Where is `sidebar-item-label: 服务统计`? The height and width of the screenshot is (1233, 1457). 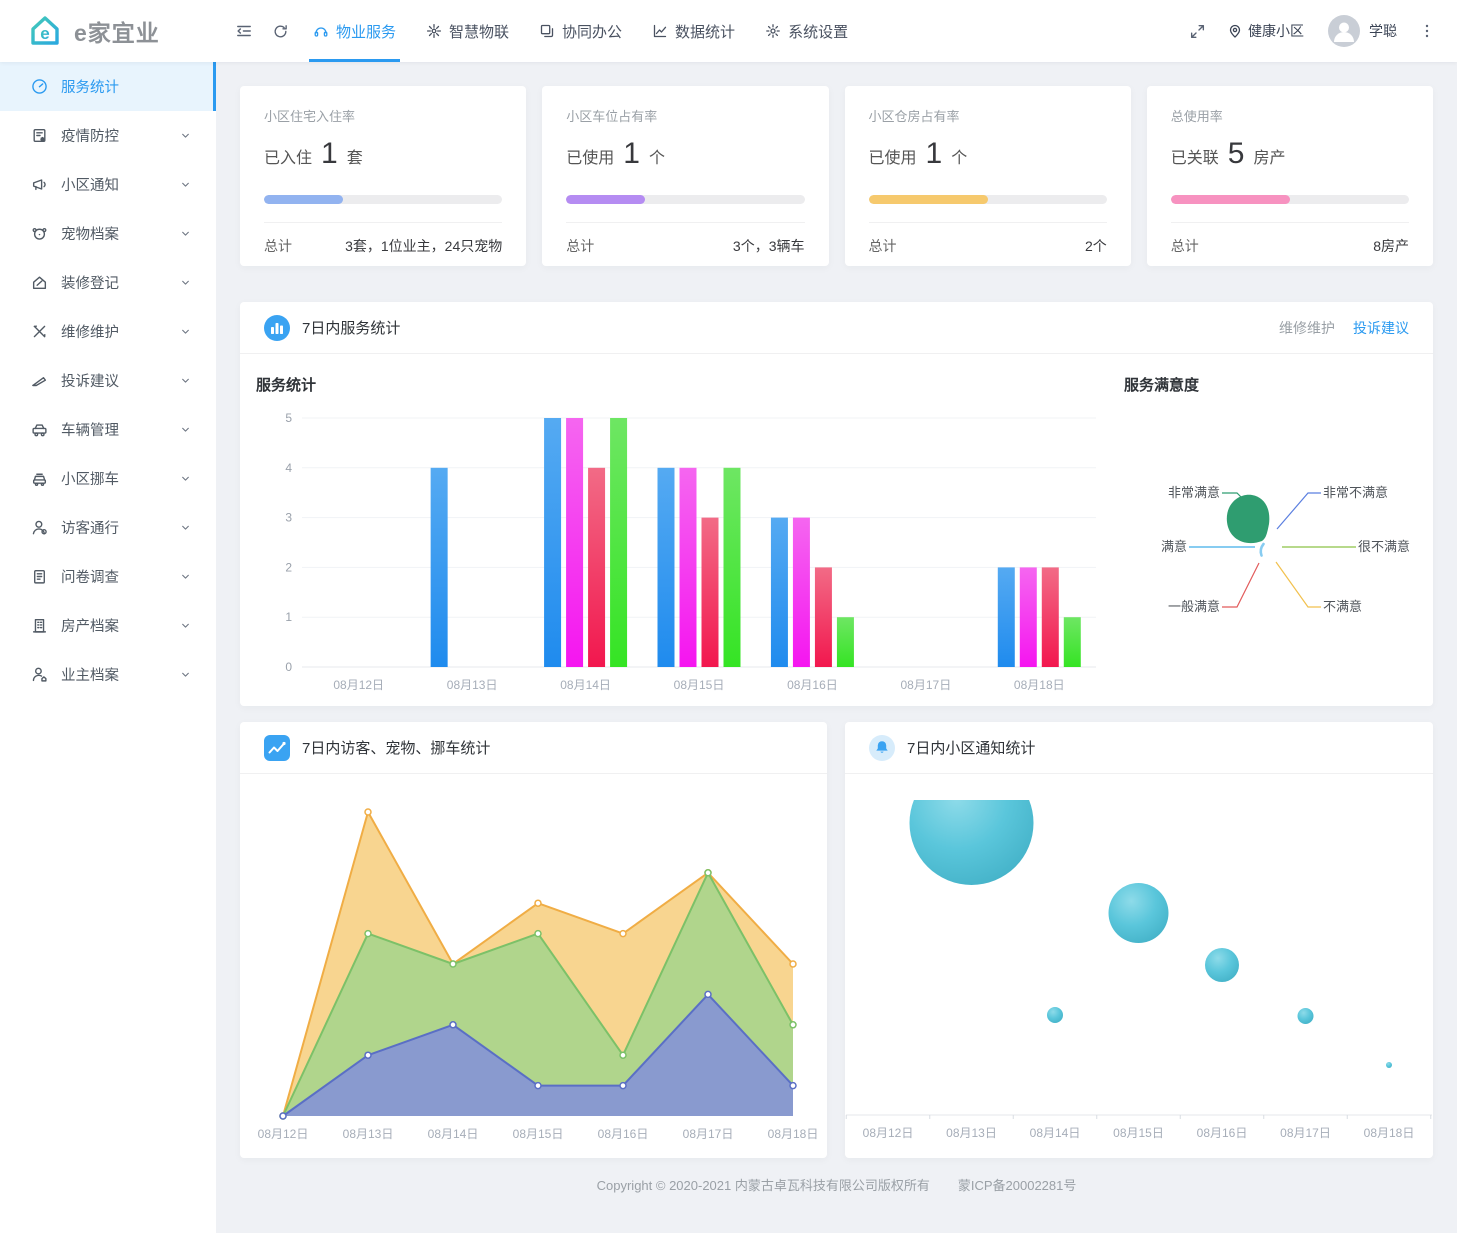 sidebar-item-label: 服务统计 is located at coordinates (90, 88).